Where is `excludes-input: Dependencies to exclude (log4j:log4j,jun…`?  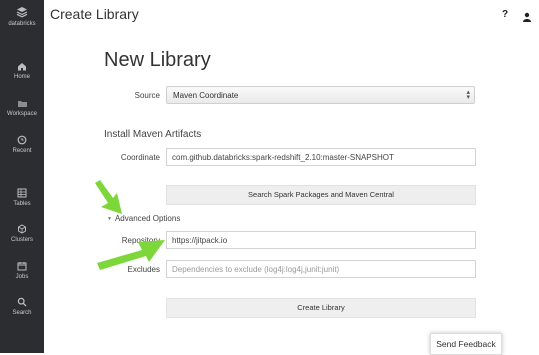 excludes-input: Dependencies to exclude (log4j:log4j,jun… is located at coordinates (321, 269).